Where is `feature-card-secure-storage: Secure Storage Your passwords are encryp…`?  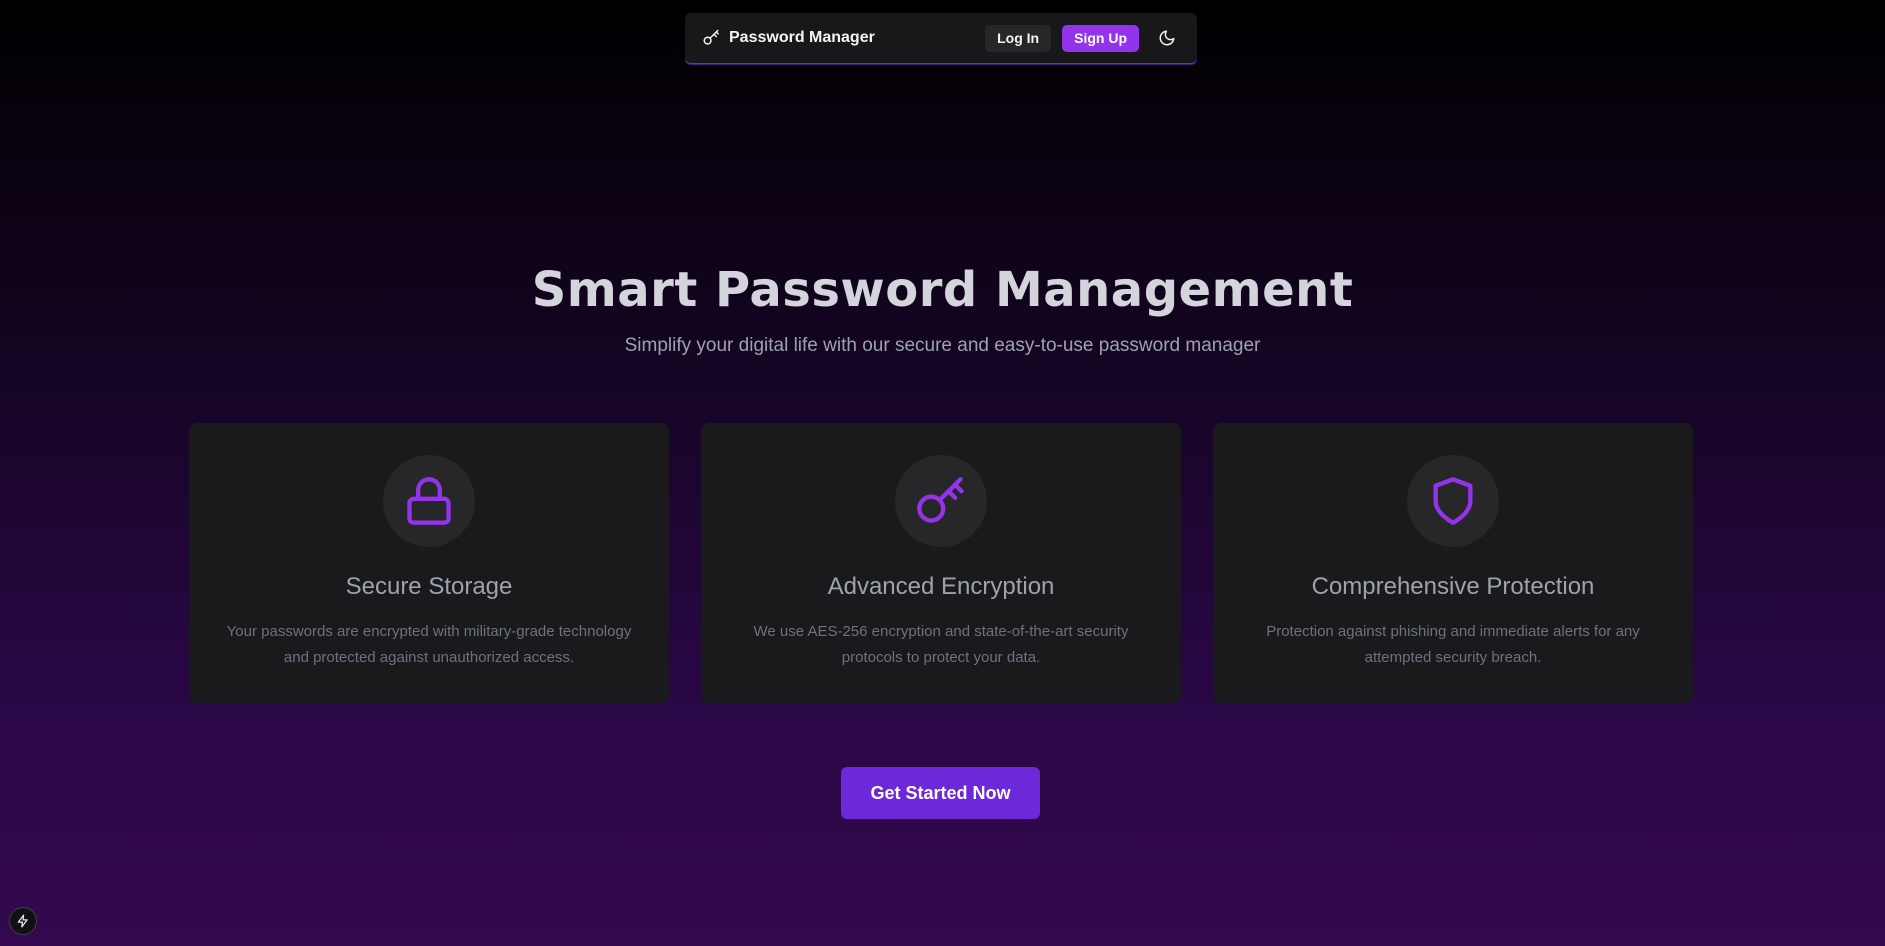
feature-card-secure-storage: Secure Storage Your passwords are encryp… is located at coordinates (429, 563).